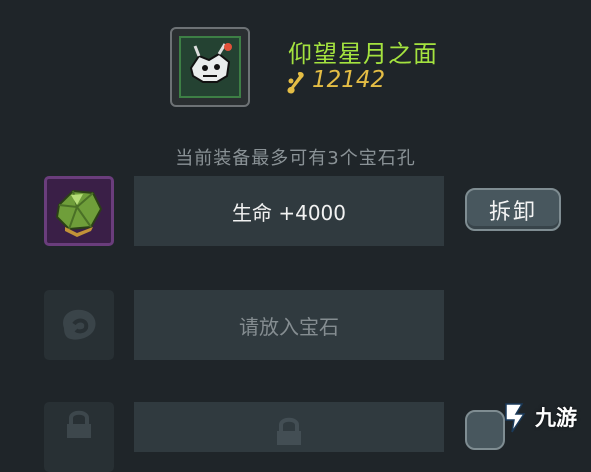 This screenshot has width=591, height=472. Describe the element at coordinates (556, 418) in the screenshot. I see `watermark-text: 九游` at that location.